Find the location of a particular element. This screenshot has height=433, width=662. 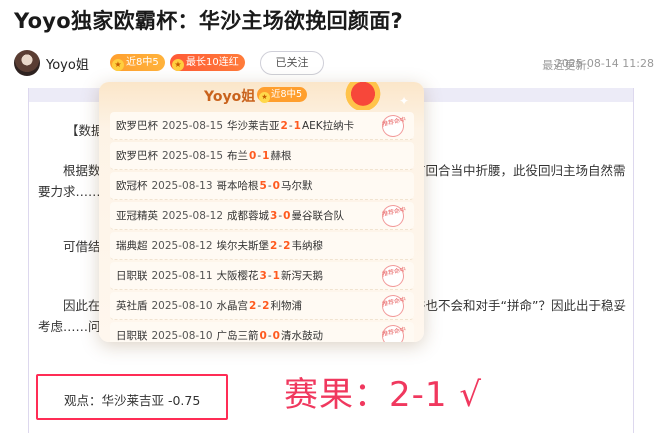

record-home-team: 广岛三箭 is located at coordinates (237, 336).